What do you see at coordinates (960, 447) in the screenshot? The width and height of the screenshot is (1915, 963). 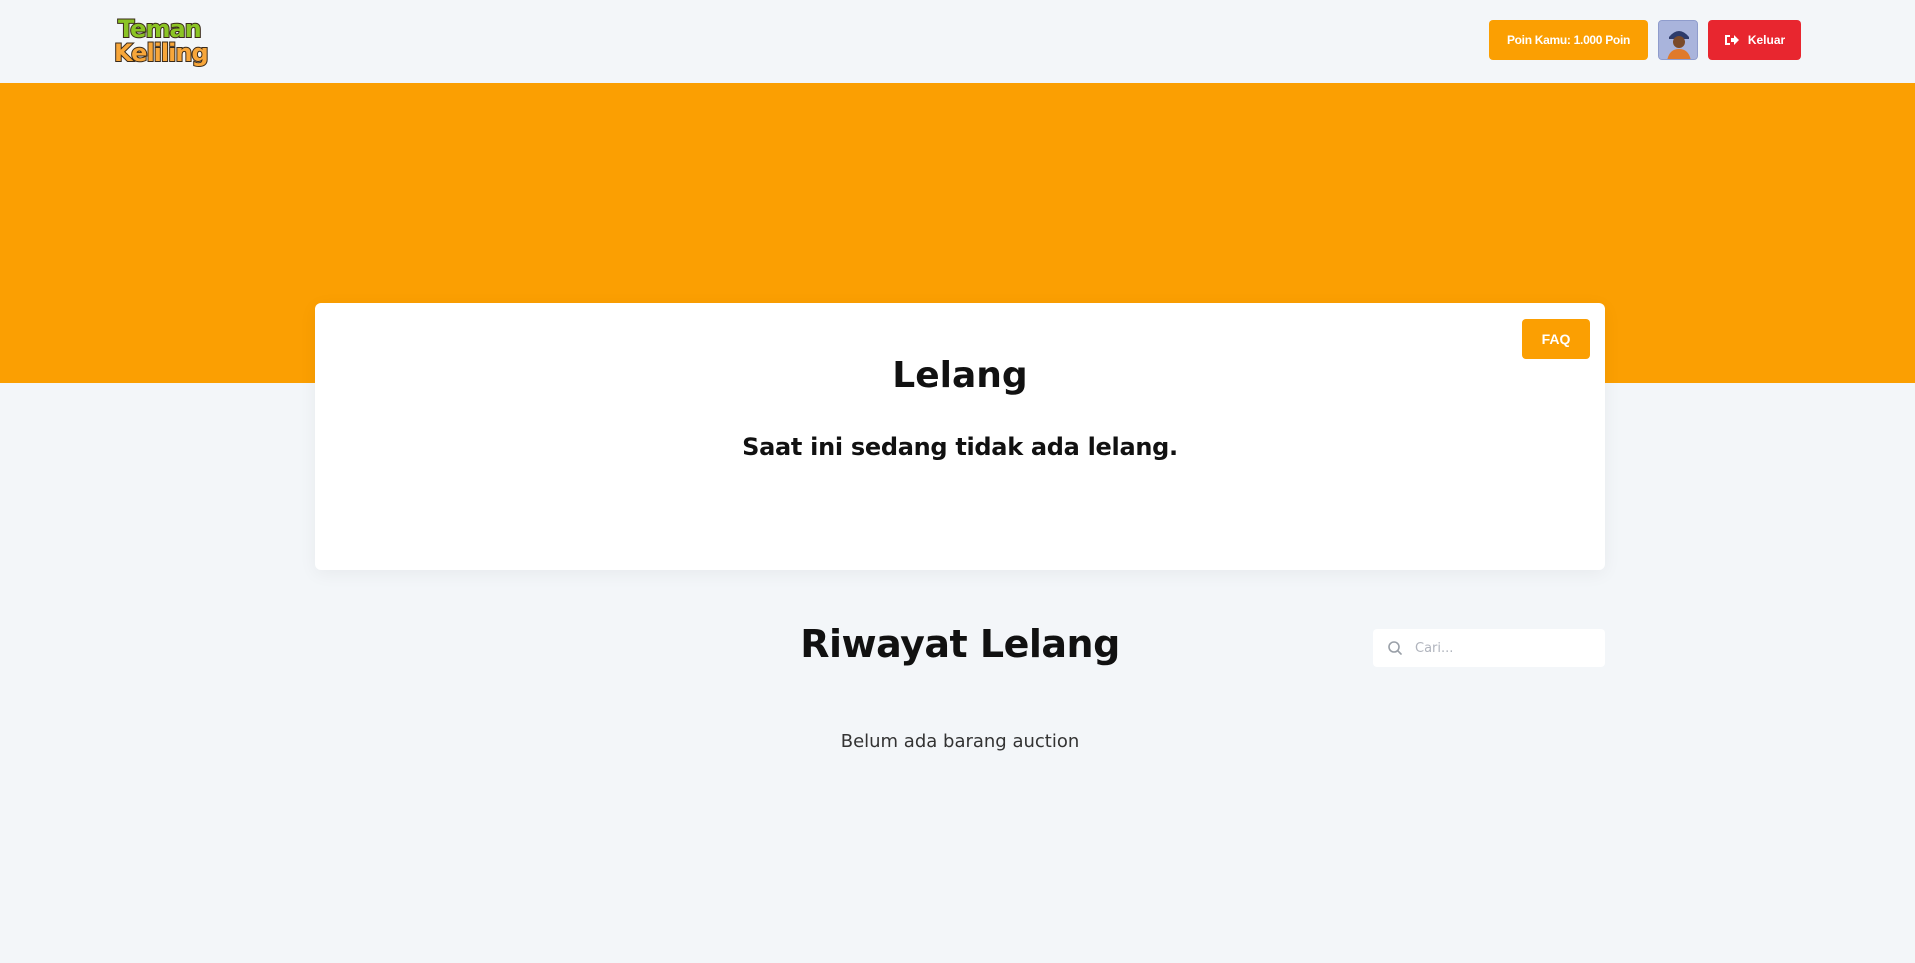 I see `auction-empty-message: Saat ini sedang tidak ada lelang.` at bounding box center [960, 447].